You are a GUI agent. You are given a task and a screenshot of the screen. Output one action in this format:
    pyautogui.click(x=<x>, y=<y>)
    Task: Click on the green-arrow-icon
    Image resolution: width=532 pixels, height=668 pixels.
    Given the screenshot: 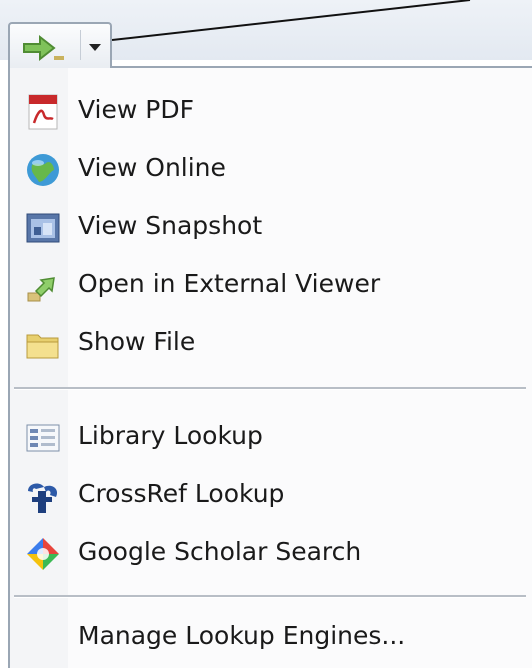 What is the action you would take?
    pyautogui.click(x=43, y=48)
    